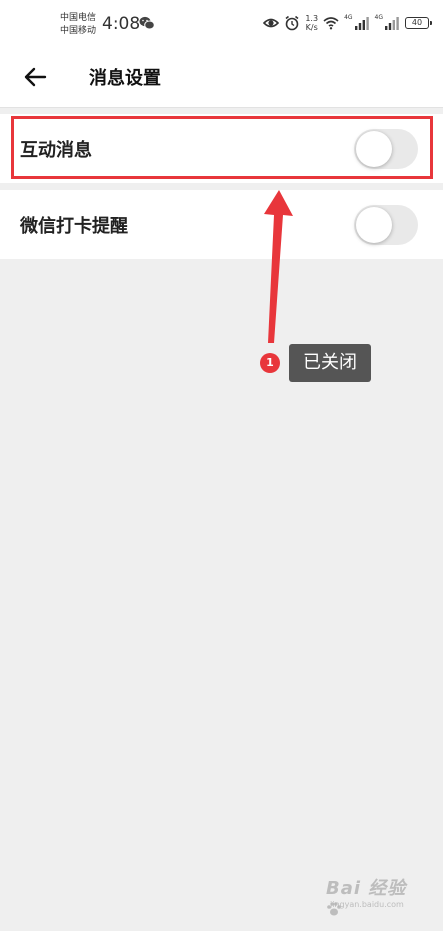 This screenshot has width=443, height=931. I want to click on watermark-sub: jingyan.baidu.com, so click(367, 904).